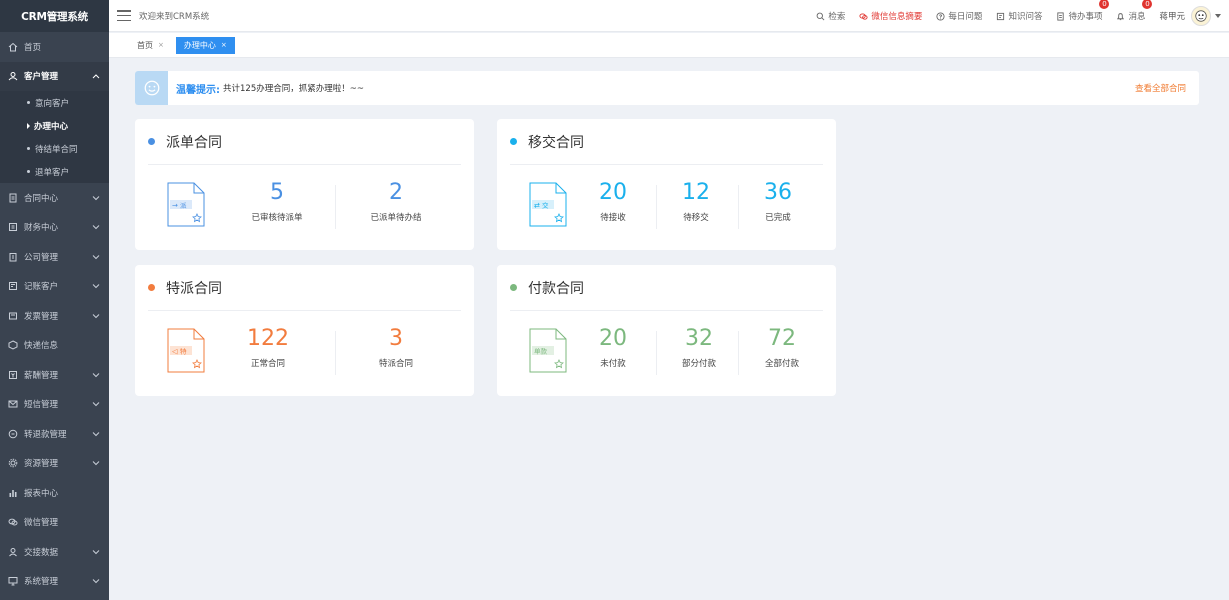 Image resolution: width=1229 pixels, height=600 pixels. Describe the element at coordinates (396, 347) in the screenshot. I see `stat-special-contract: 3 特派合同` at that location.